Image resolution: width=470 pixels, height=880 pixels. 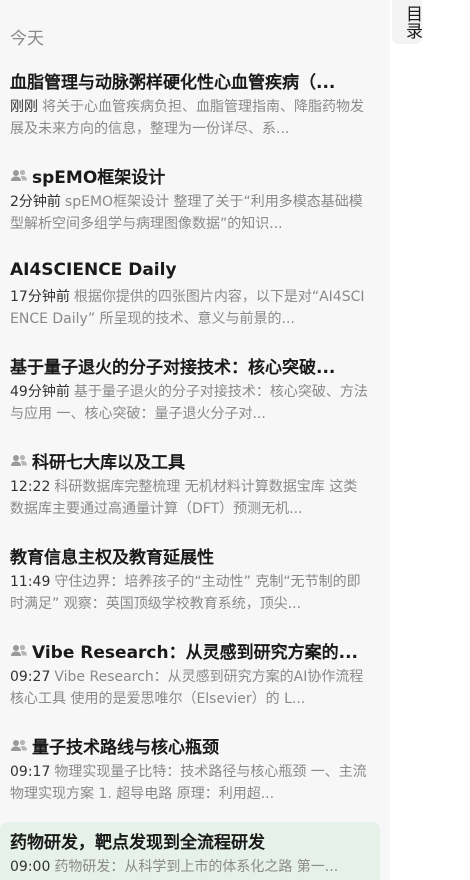 What do you see at coordinates (30, 677) in the screenshot?
I see `conversation-time: 09:27` at bounding box center [30, 677].